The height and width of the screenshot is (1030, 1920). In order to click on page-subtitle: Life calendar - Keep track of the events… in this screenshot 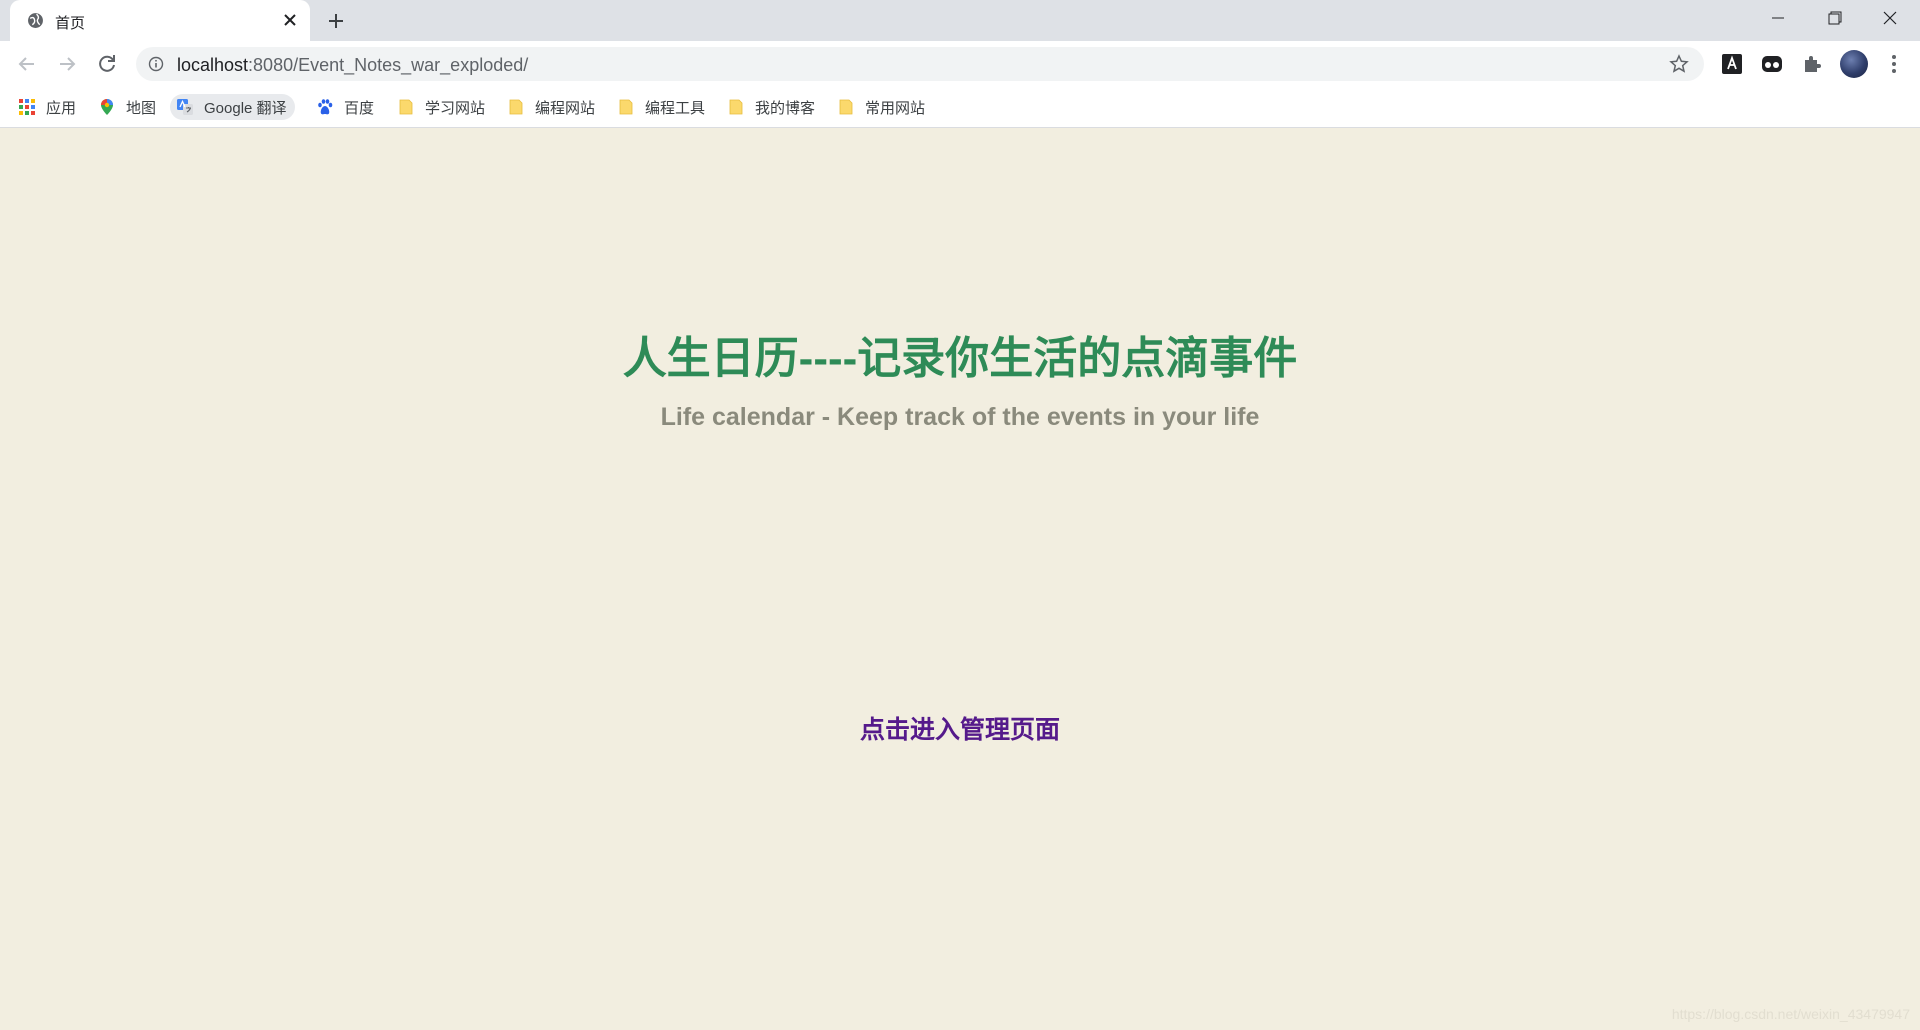, I will do `click(960, 417)`.